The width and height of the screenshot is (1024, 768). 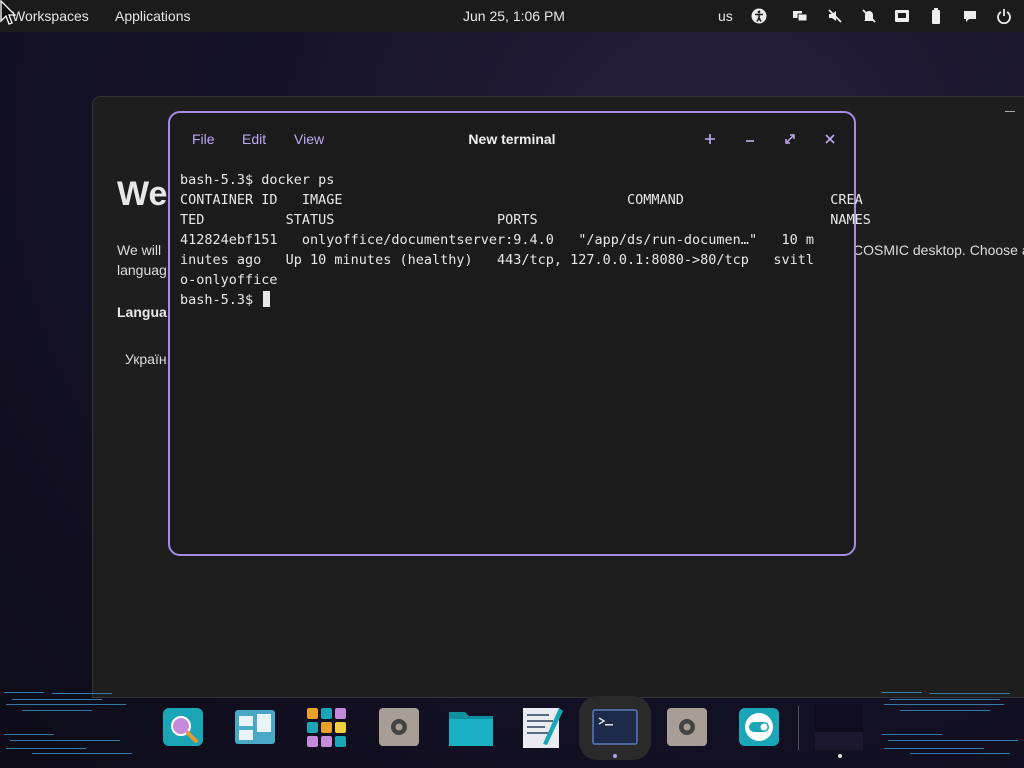 I want to click on desktop-preview-right-decoration, so click(x=950, y=723).